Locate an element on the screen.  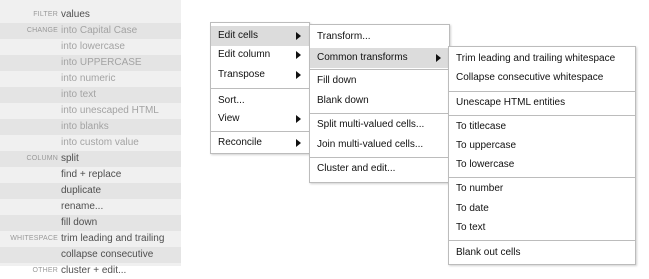
menu-item-blank-out-cells: Blank out cells is located at coordinates (542, 253).